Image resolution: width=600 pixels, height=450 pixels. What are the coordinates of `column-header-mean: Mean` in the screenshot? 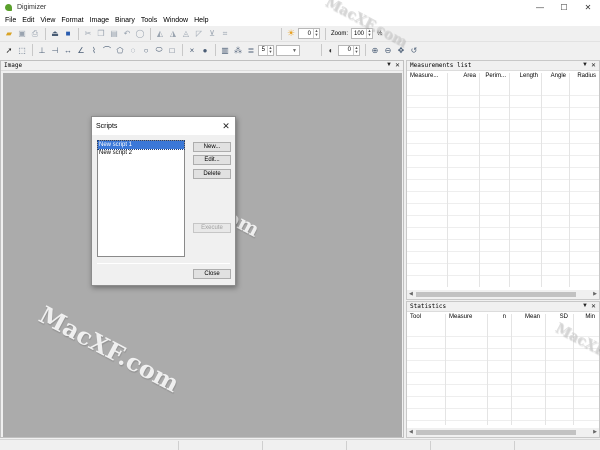 It's located at (528, 319).